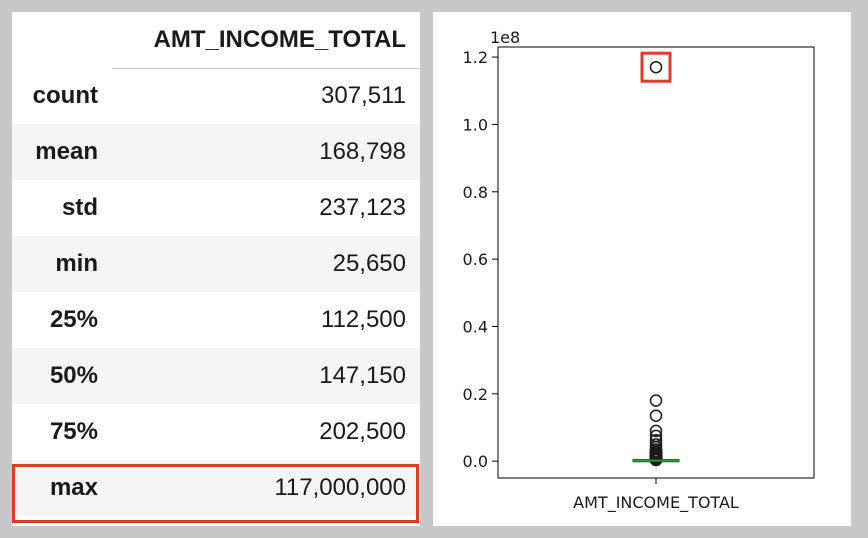 This screenshot has height=538, width=868. I want to click on table-row: 50% 147,150, so click(216, 376).